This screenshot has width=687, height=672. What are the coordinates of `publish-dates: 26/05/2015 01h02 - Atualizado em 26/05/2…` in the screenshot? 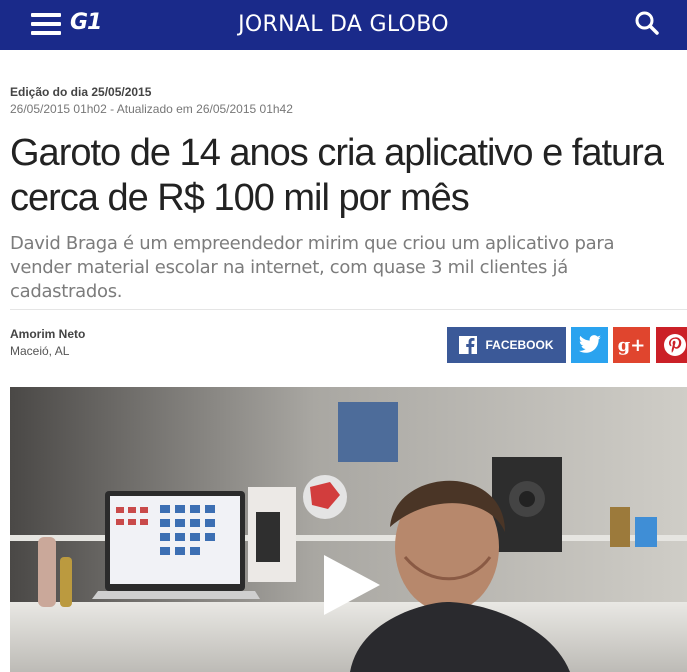 It's located at (151, 109).